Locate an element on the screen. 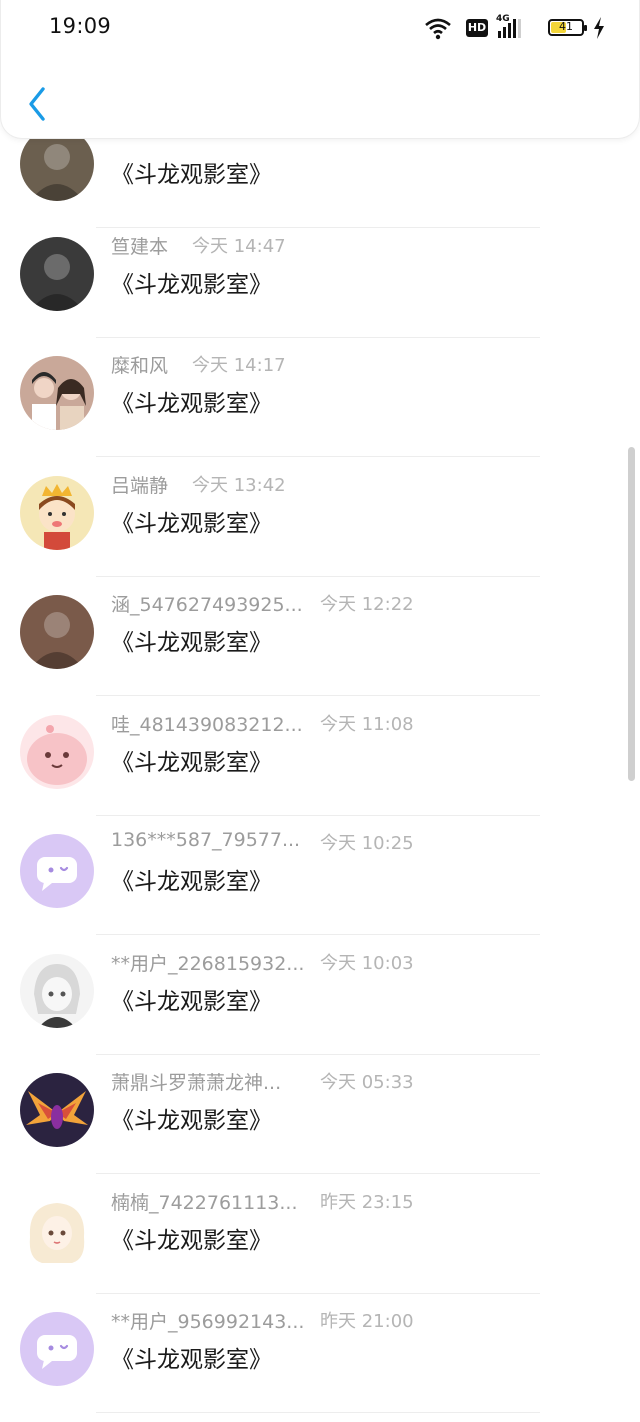 This screenshot has width=640, height=1422. list-item: 吕端静 今天 13:42 《斗龙观影室》 is located at coordinates (320, 522).